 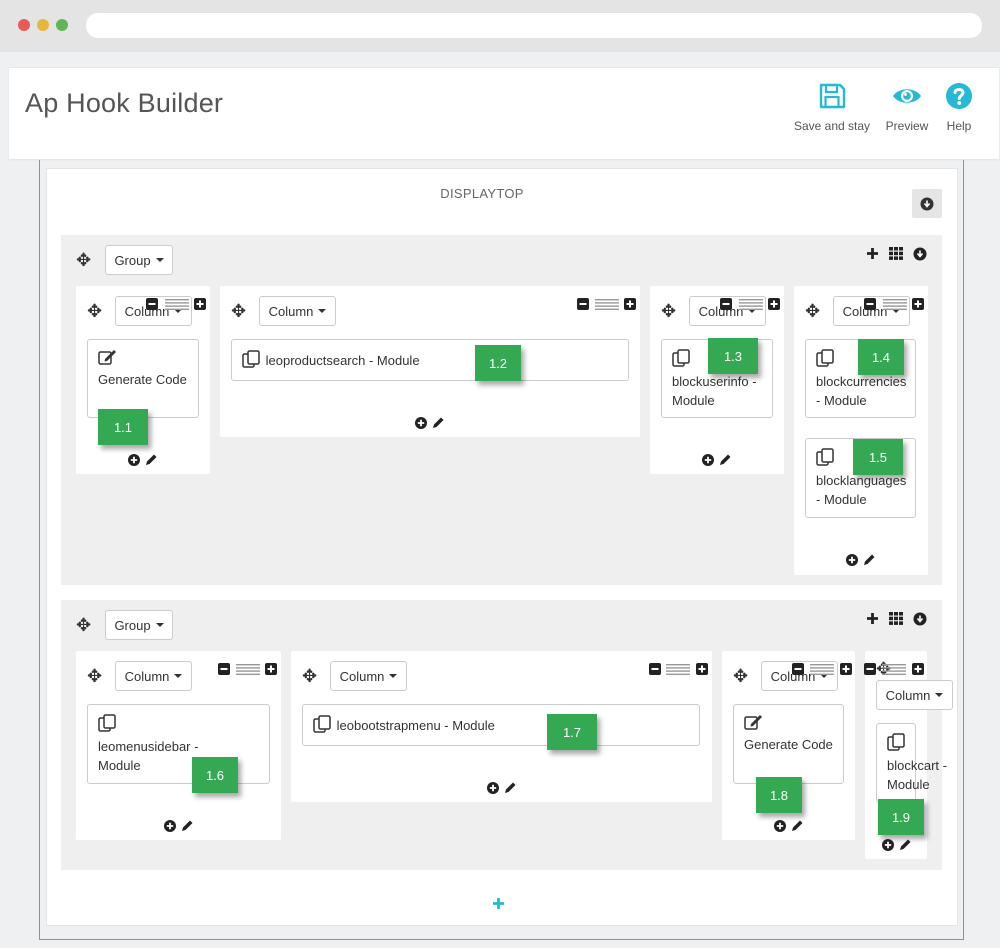 I want to click on eye-icon, so click(x=907, y=97).